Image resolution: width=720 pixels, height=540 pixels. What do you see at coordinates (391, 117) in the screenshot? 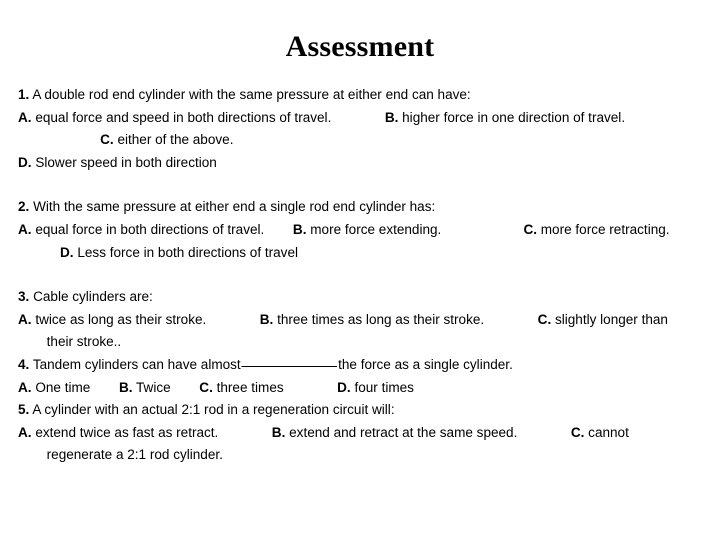
I see `option-label-1b: B.` at bounding box center [391, 117].